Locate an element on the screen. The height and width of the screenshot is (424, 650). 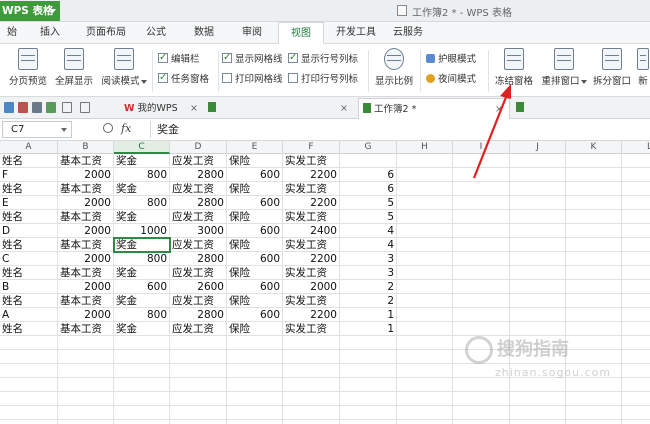
cell-j7 is located at coordinates (538, 245).